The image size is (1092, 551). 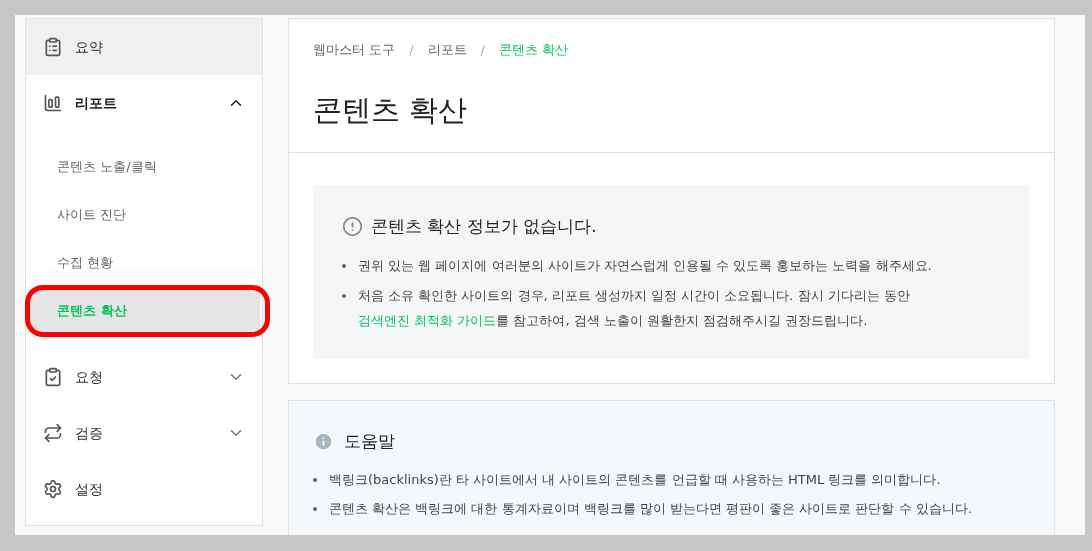 What do you see at coordinates (53, 377) in the screenshot?
I see `clipboard-check-icon` at bounding box center [53, 377].